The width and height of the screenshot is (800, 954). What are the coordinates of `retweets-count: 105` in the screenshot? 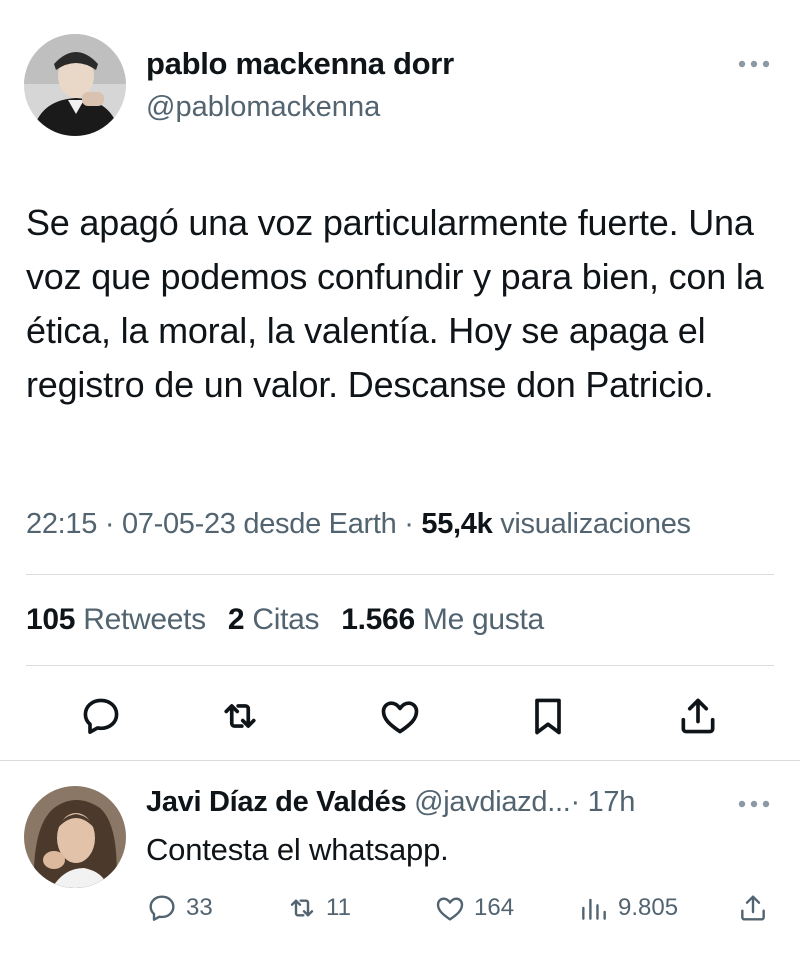 It's located at (51, 619).